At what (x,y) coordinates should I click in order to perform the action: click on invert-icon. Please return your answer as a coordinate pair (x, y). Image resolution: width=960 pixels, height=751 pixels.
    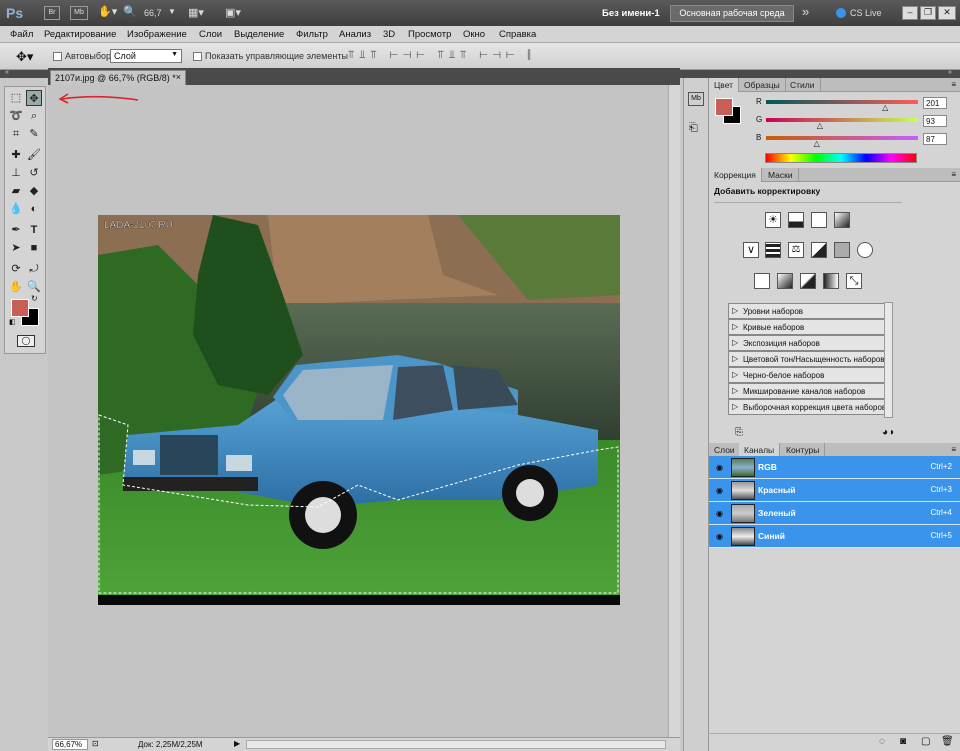
    Looking at the image, I should click on (762, 281).